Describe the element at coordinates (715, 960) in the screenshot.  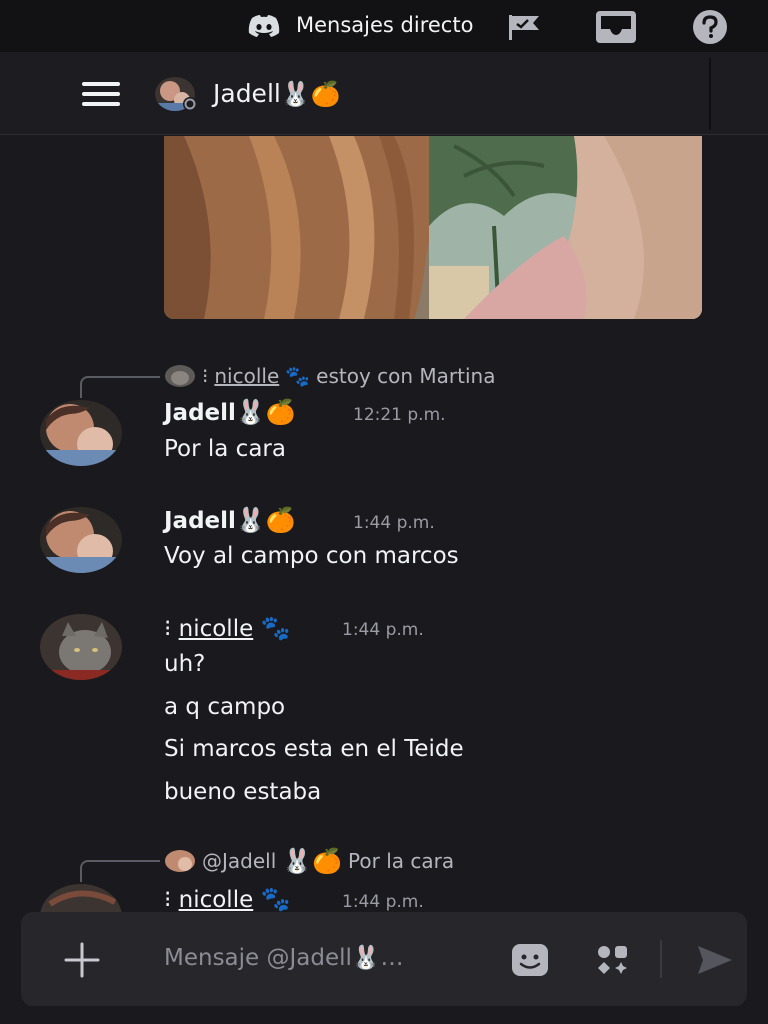
I see `send-icon` at that location.